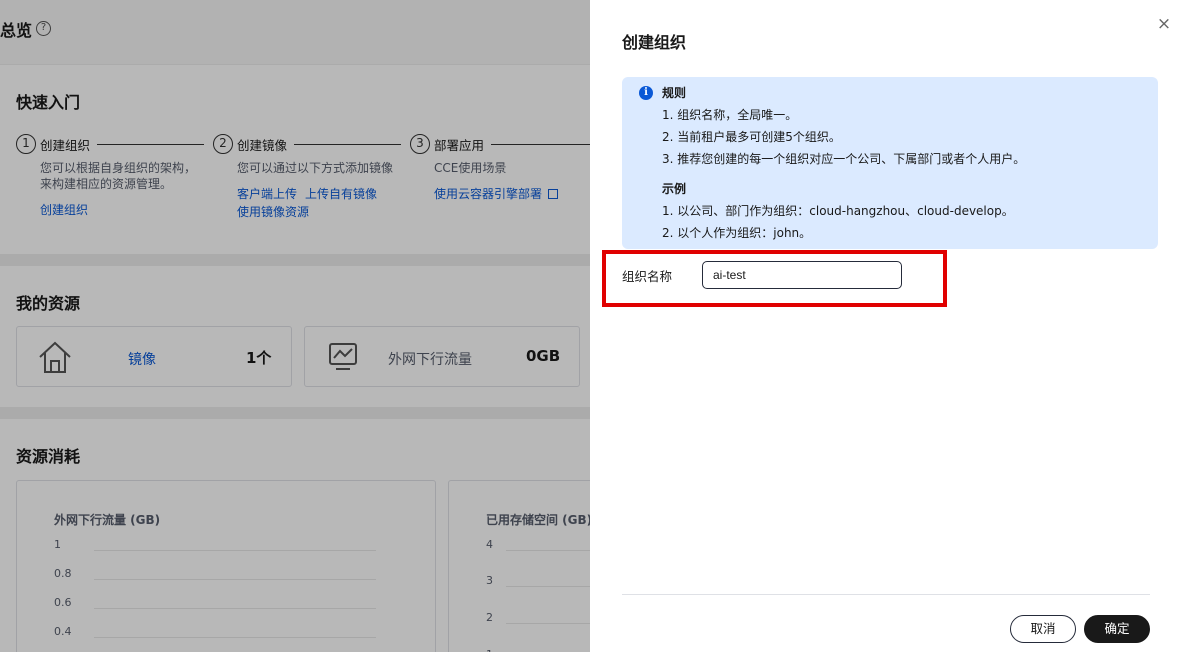 The width and height of the screenshot is (1184, 652). Describe the element at coordinates (1043, 629) in the screenshot. I see `cancel-button: 取消` at that location.